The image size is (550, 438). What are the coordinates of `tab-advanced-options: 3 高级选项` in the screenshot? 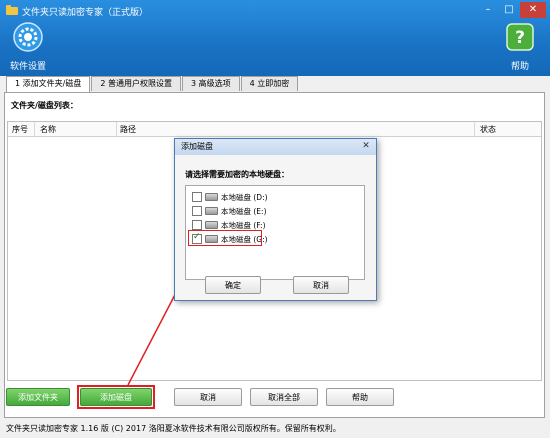 It's located at (210, 83).